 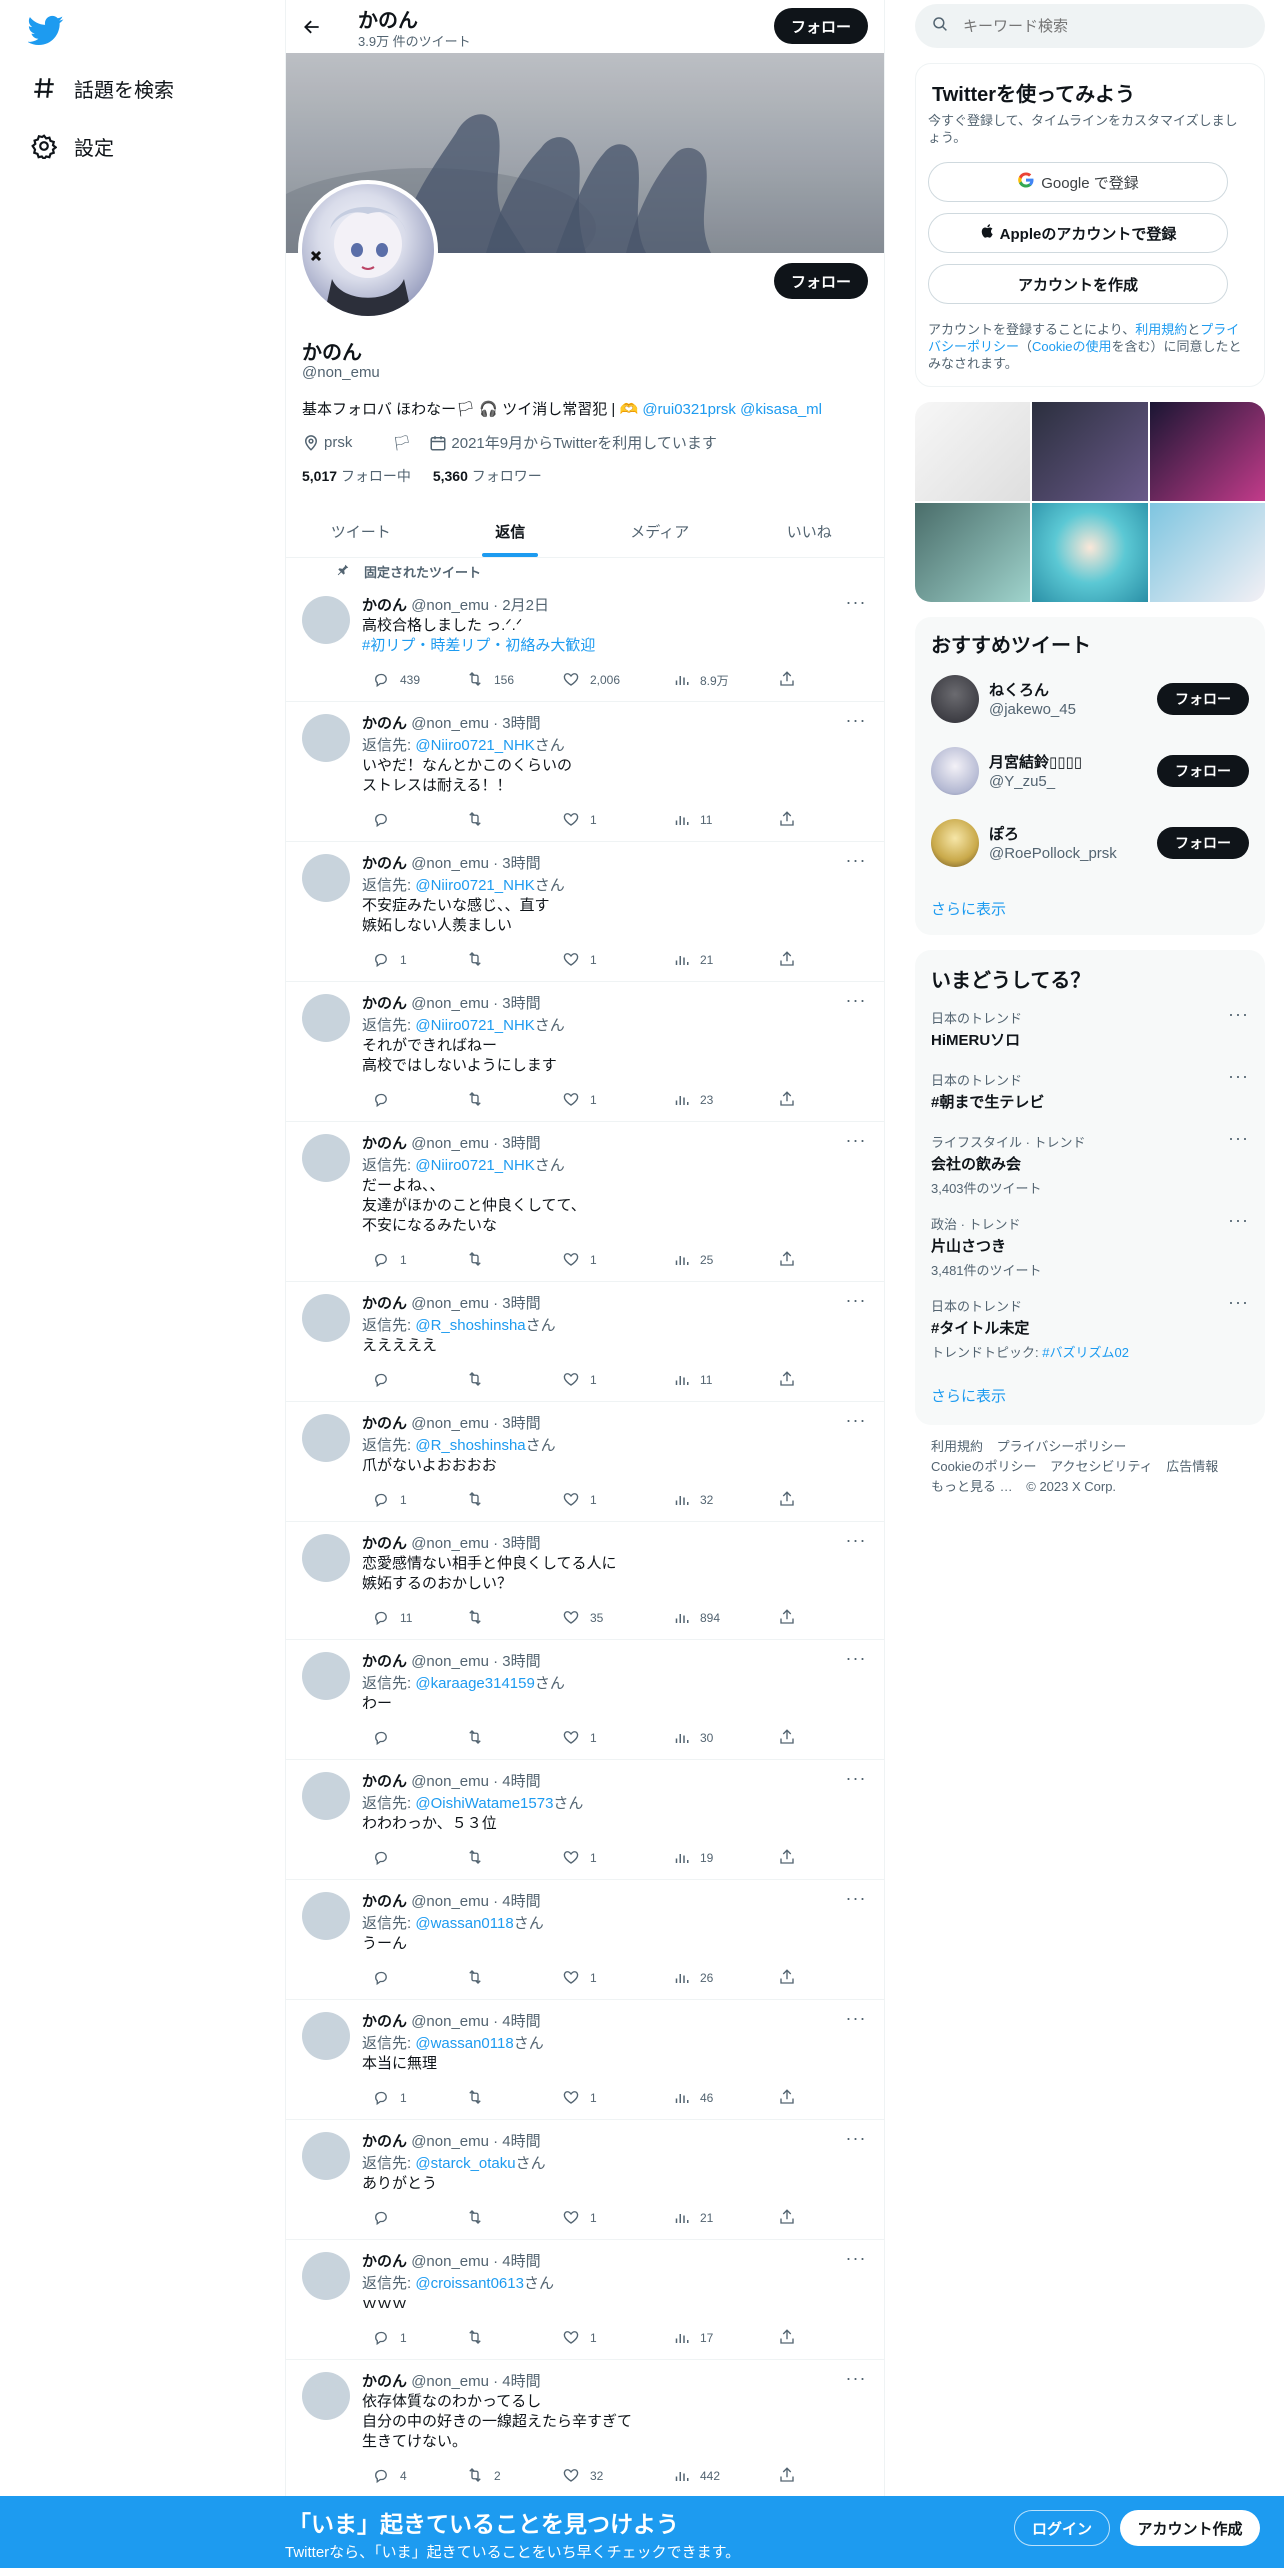 What do you see at coordinates (687, 1978) in the screenshot?
I see `views-button: 26` at bounding box center [687, 1978].